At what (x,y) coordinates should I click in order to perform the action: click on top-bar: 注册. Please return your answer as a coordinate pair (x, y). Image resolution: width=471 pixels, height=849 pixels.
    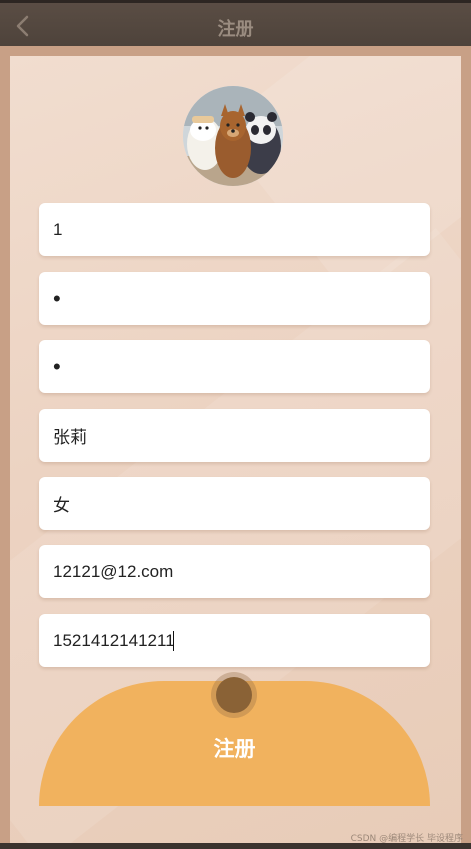
    Looking at the image, I should click on (235, 23).